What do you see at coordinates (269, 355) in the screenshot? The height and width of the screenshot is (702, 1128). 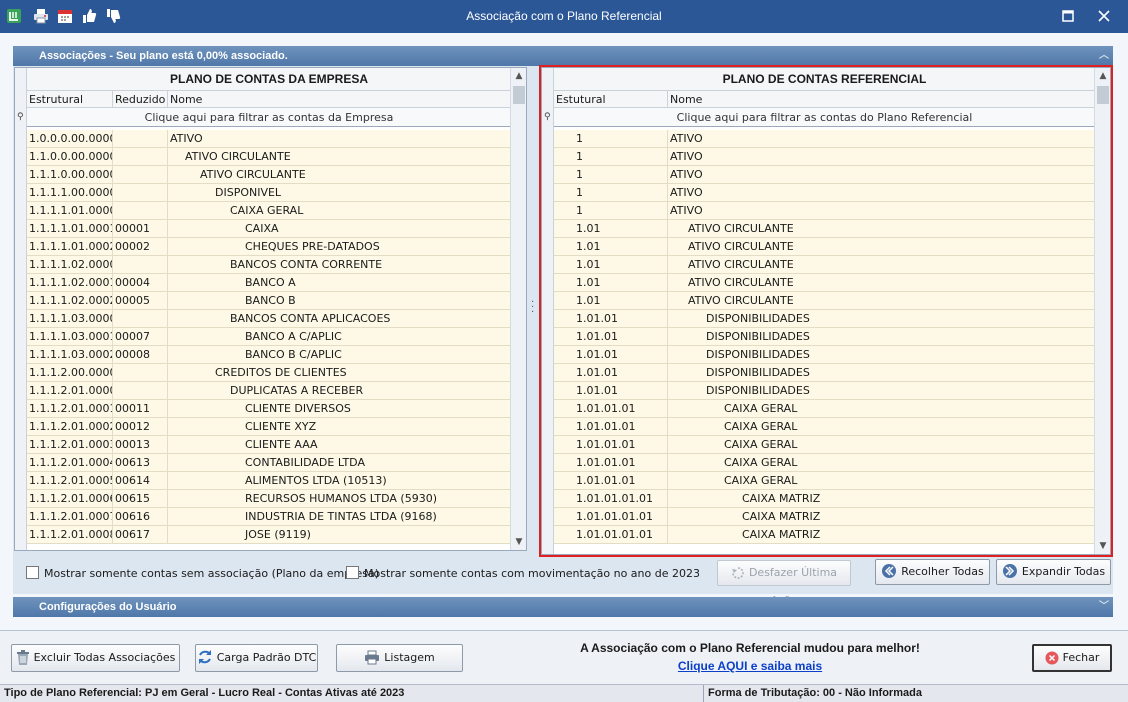 I see `table-row: 1.1.1.1.03.0002 00008 BANCO B C/APLIC` at bounding box center [269, 355].